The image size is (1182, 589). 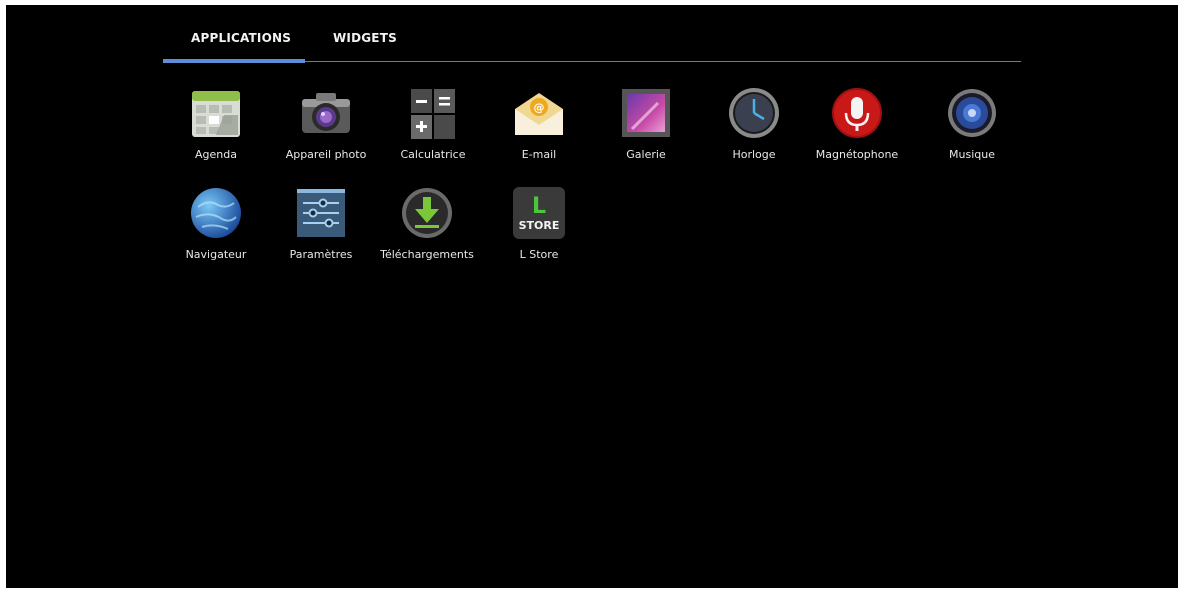 I want to click on app-horloge: Horloge, so click(x=754, y=127).